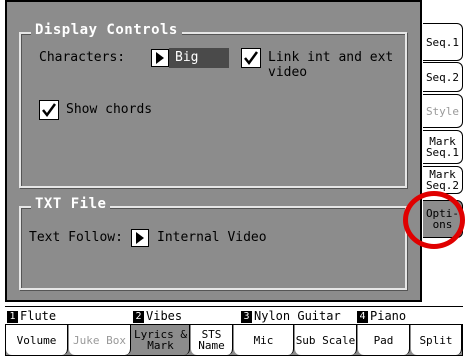 The image size is (465, 358). What do you see at coordinates (326, 340) in the screenshot?
I see `tab-sub-scale: Sub Scale` at bounding box center [326, 340].